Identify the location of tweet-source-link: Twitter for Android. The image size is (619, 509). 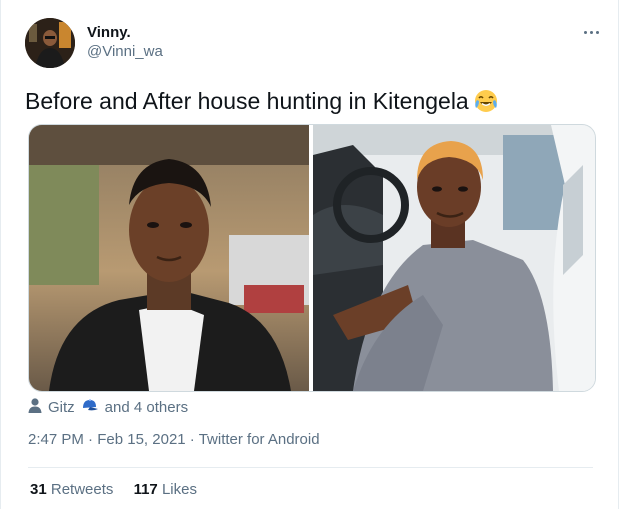
(259, 439).